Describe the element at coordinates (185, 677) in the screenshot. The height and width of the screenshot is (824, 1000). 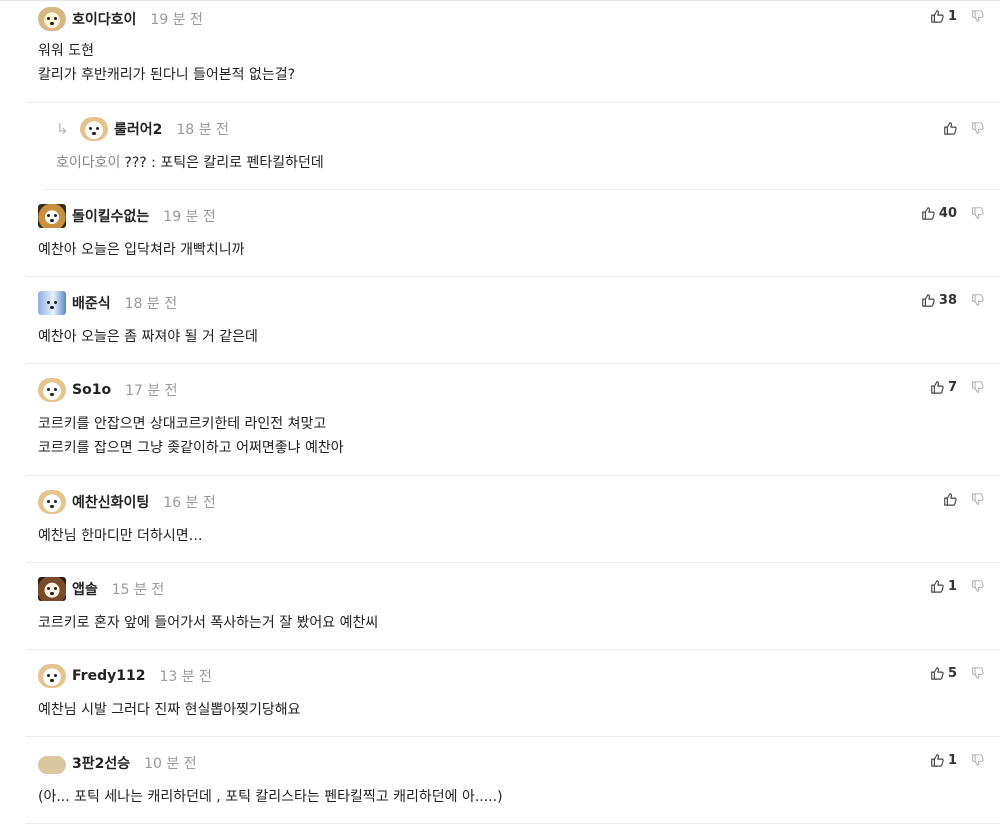
I see `timestamp: 13 분 전` at that location.